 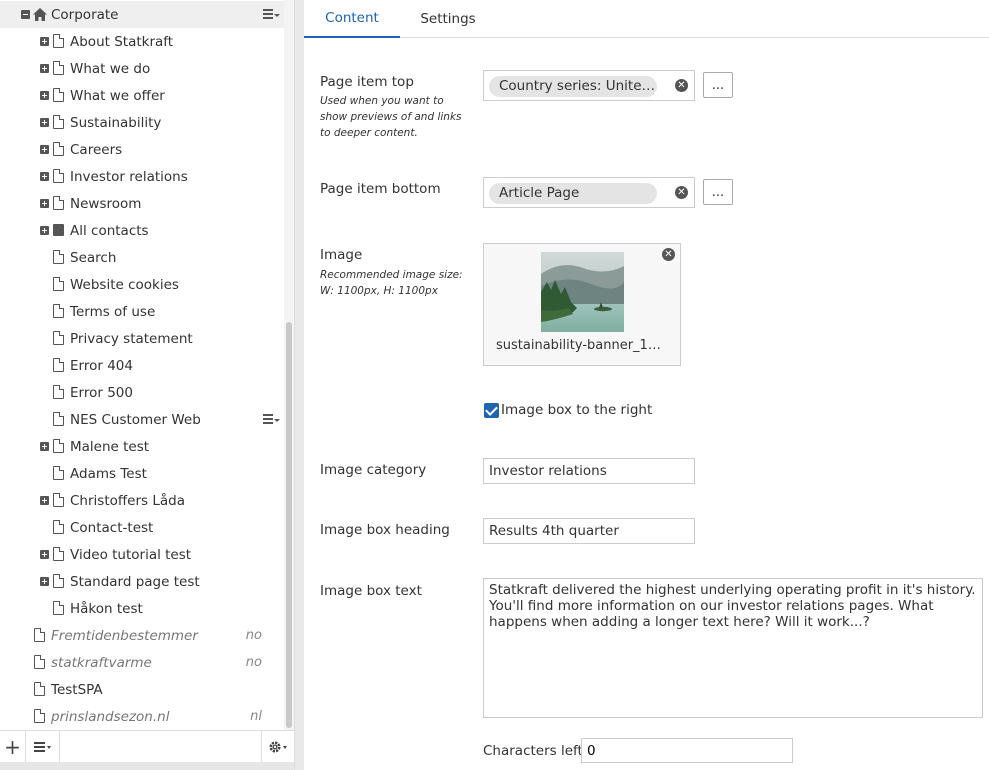 I want to click on tree-item: Malene test, so click(x=142, y=446).